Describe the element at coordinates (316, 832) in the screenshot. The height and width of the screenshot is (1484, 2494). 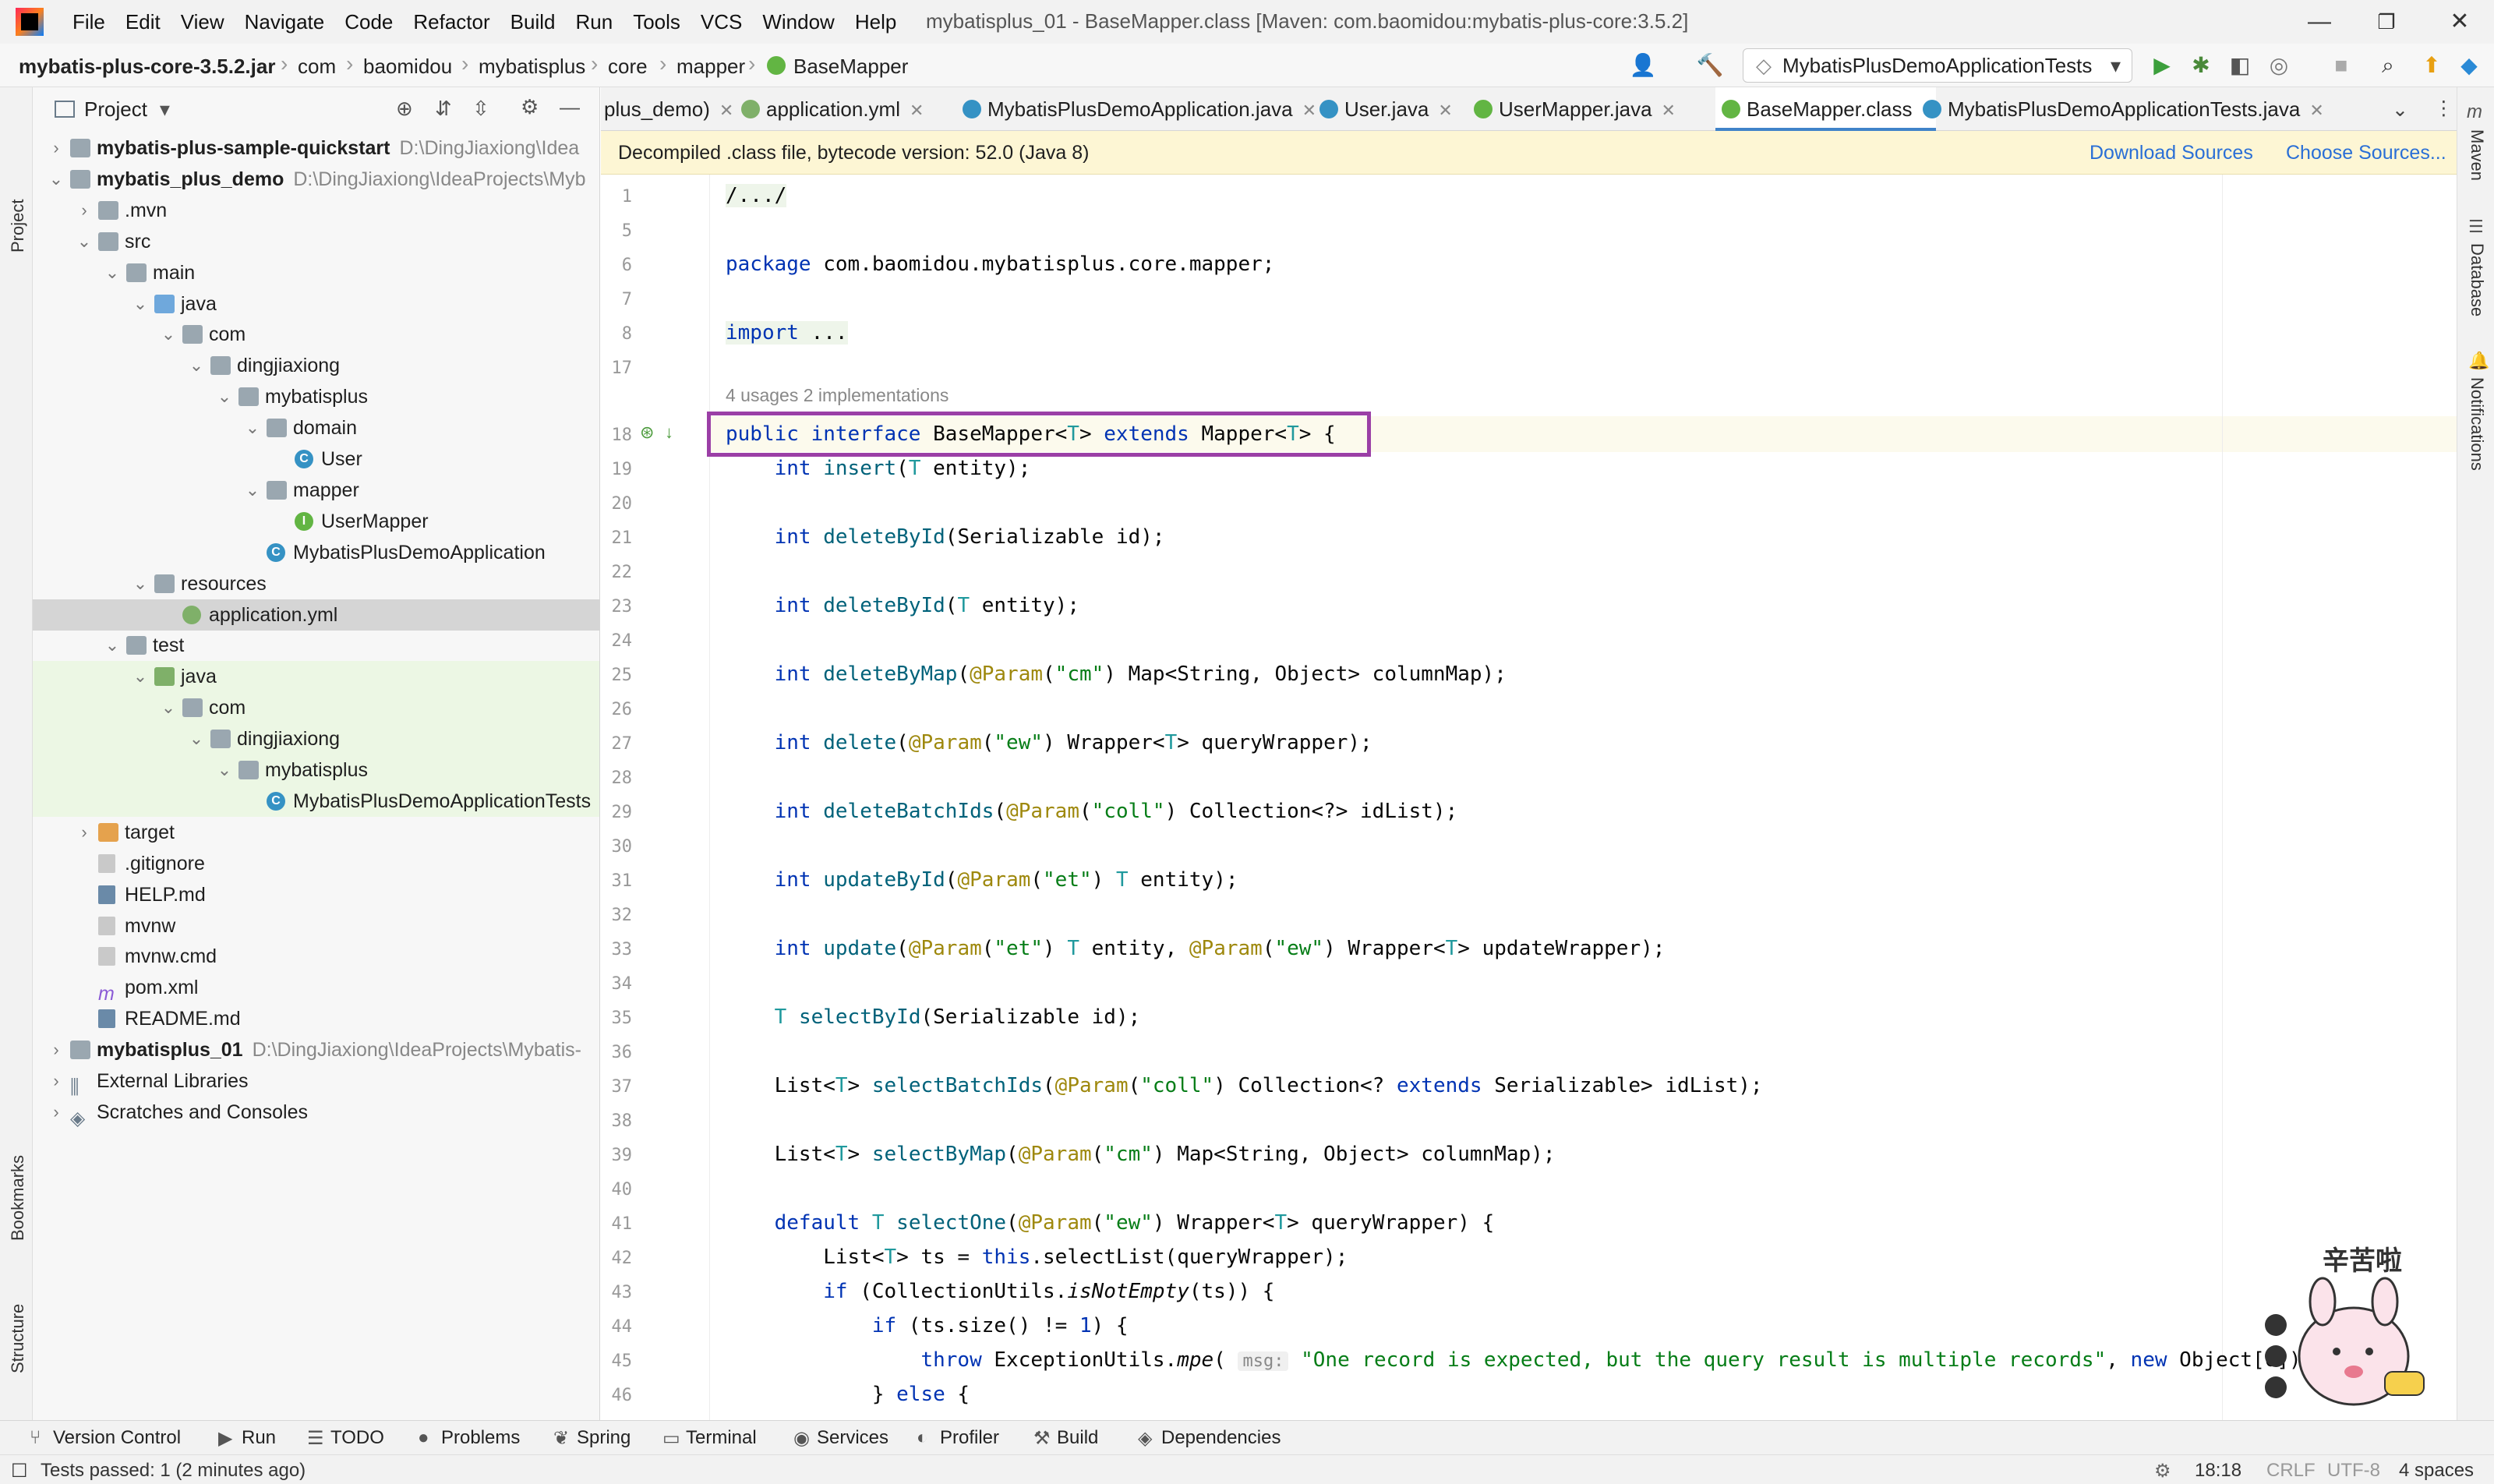
I see `tree-item: › target` at that location.